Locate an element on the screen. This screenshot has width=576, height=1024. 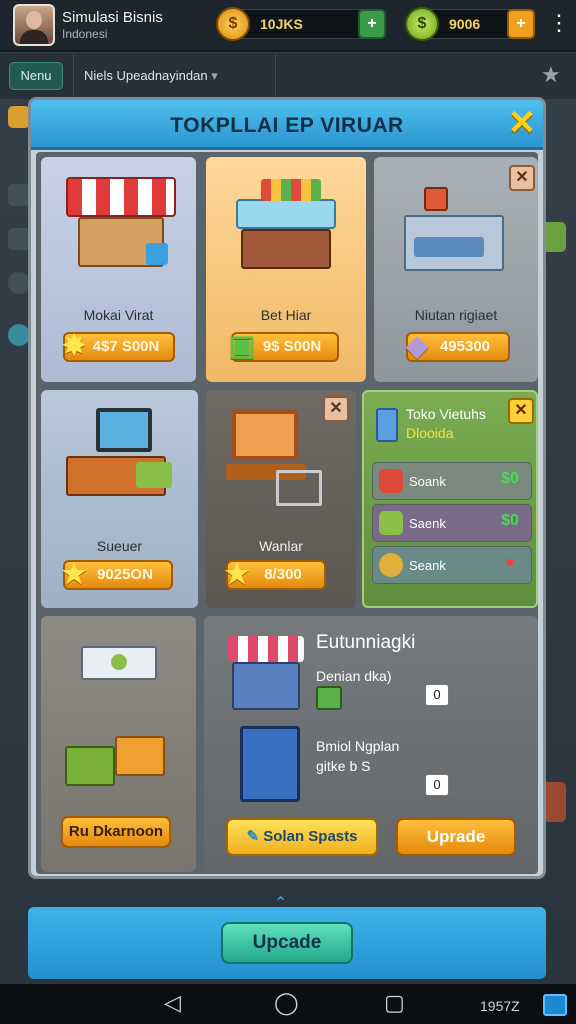
dropdown-label: Niels Upeadnayindan is located at coordinates (146, 75).